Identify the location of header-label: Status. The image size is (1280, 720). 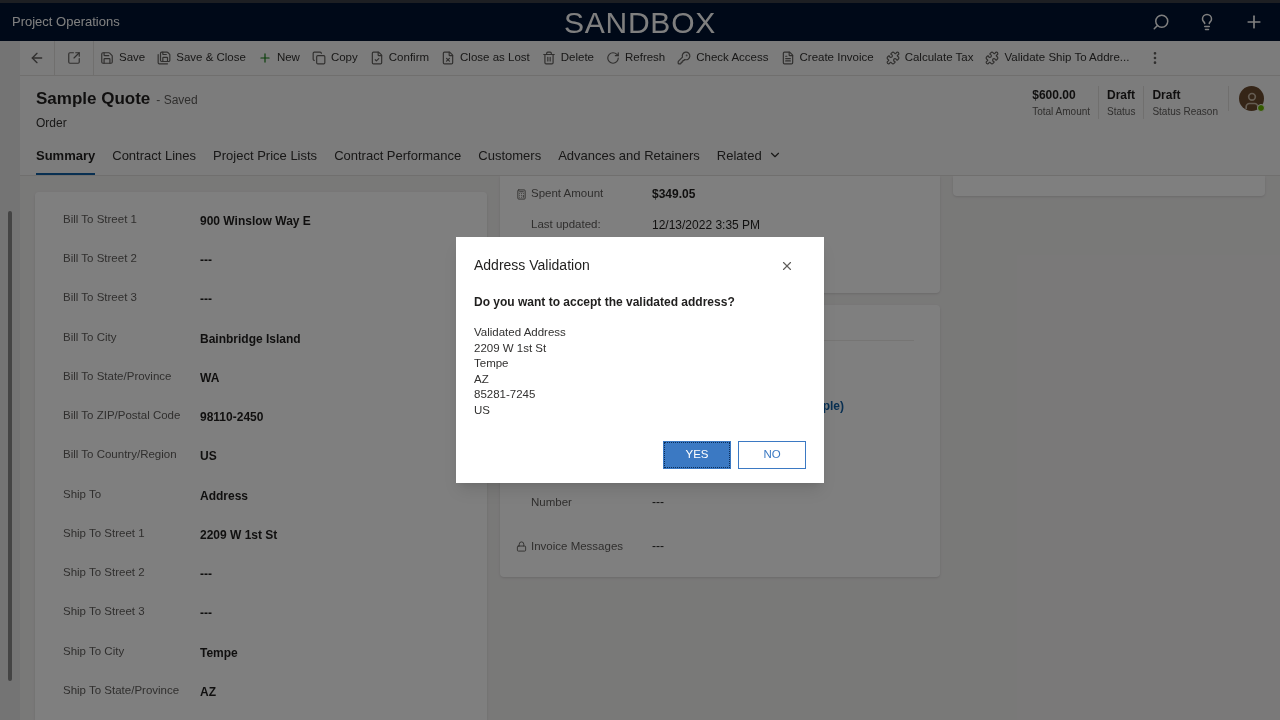
(1121, 112).